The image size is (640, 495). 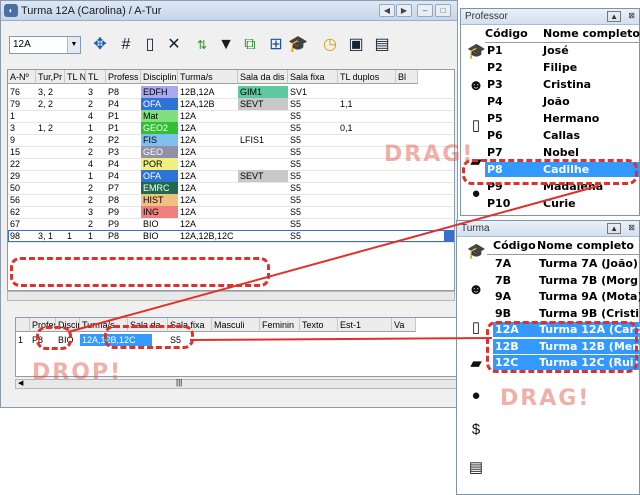 What do you see at coordinates (140, 272) in the screenshot?
I see `highlight-lesson-row` at bounding box center [140, 272].